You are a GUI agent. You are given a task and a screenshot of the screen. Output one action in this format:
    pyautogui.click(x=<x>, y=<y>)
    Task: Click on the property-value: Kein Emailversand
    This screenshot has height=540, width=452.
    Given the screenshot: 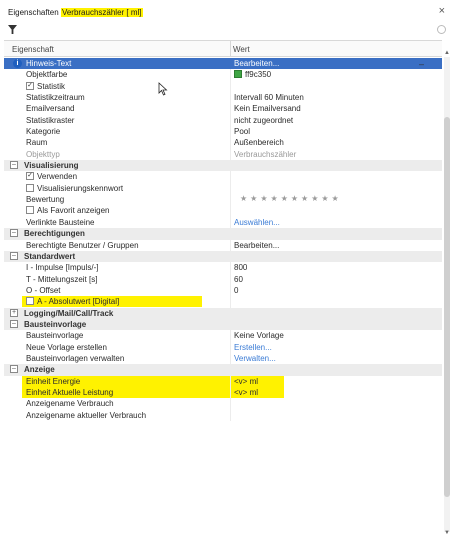 What is the action you would take?
    pyautogui.click(x=267, y=108)
    